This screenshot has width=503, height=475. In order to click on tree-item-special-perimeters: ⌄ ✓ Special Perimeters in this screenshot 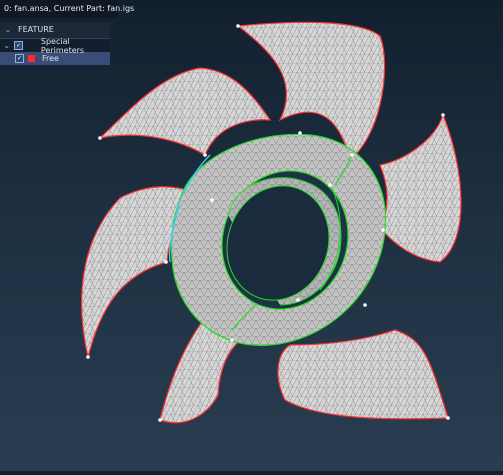, I will do `click(55, 45)`.